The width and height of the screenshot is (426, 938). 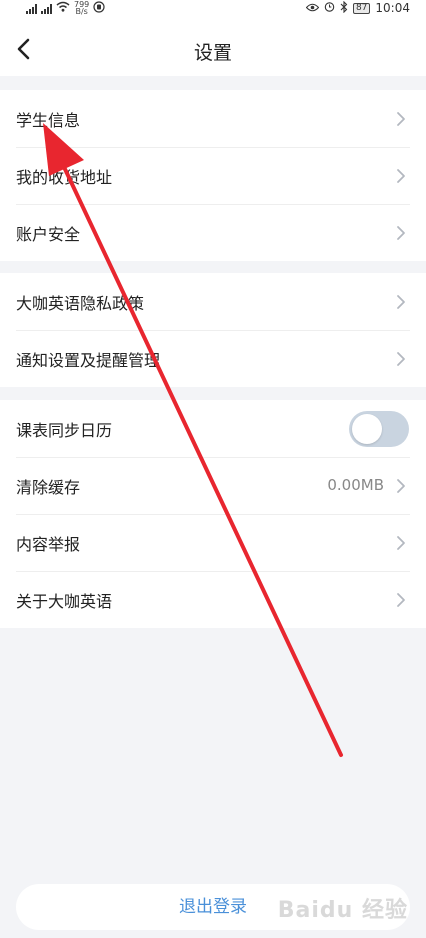 What do you see at coordinates (63, 8) in the screenshot?
I see `wifi-icon` at bounding box center [63, 8].